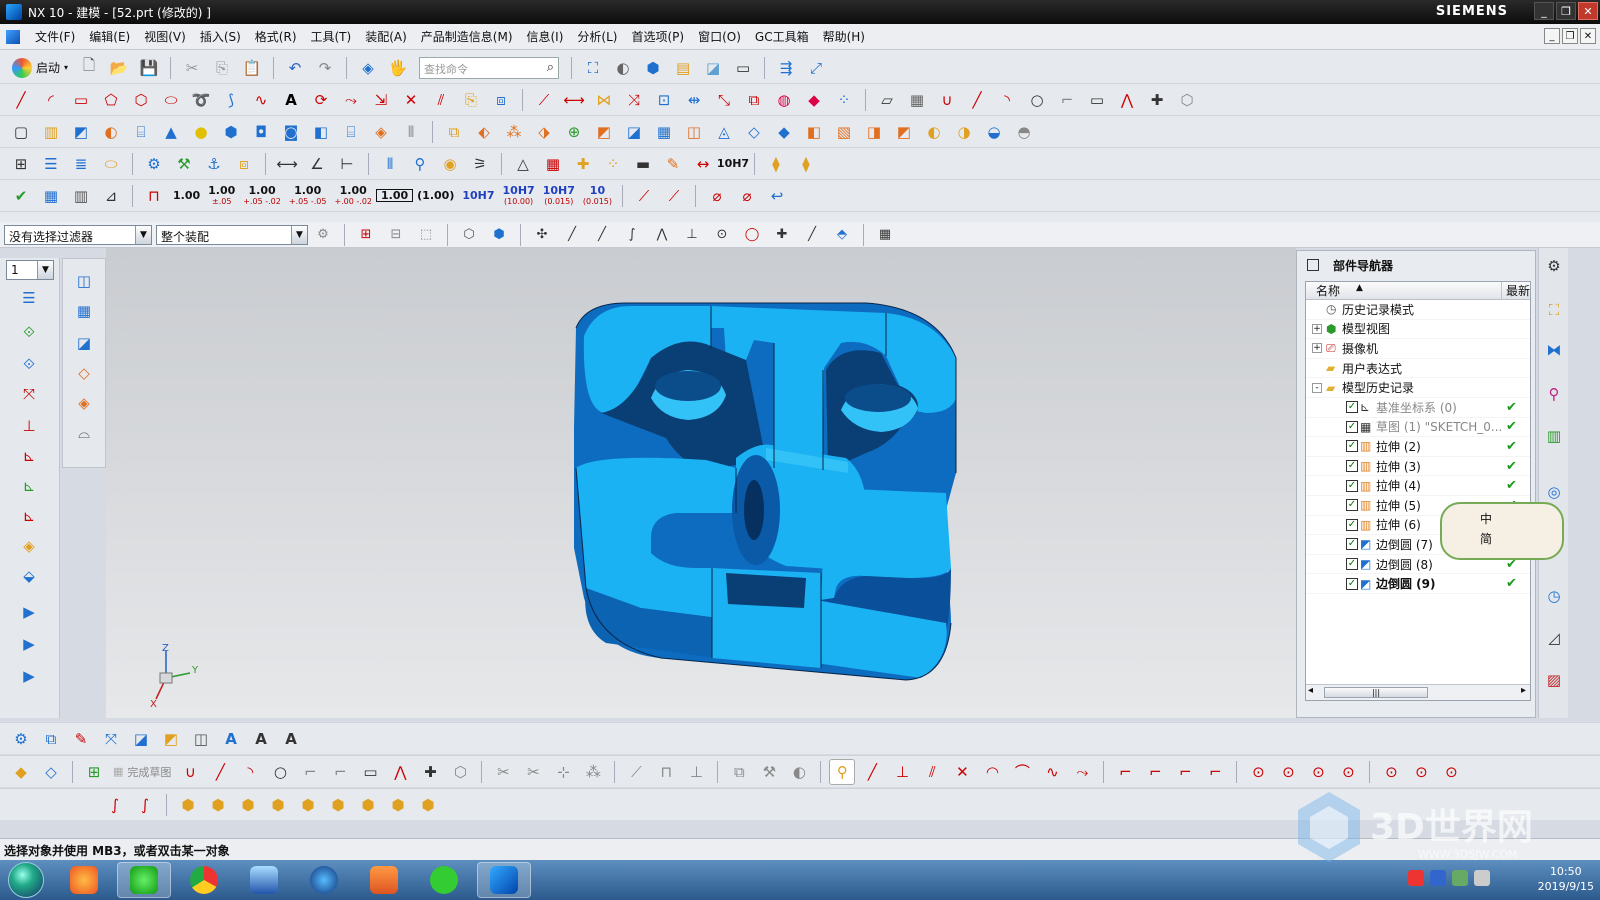  I want to click on dim-format-8: 10H7, so click(478, 195).